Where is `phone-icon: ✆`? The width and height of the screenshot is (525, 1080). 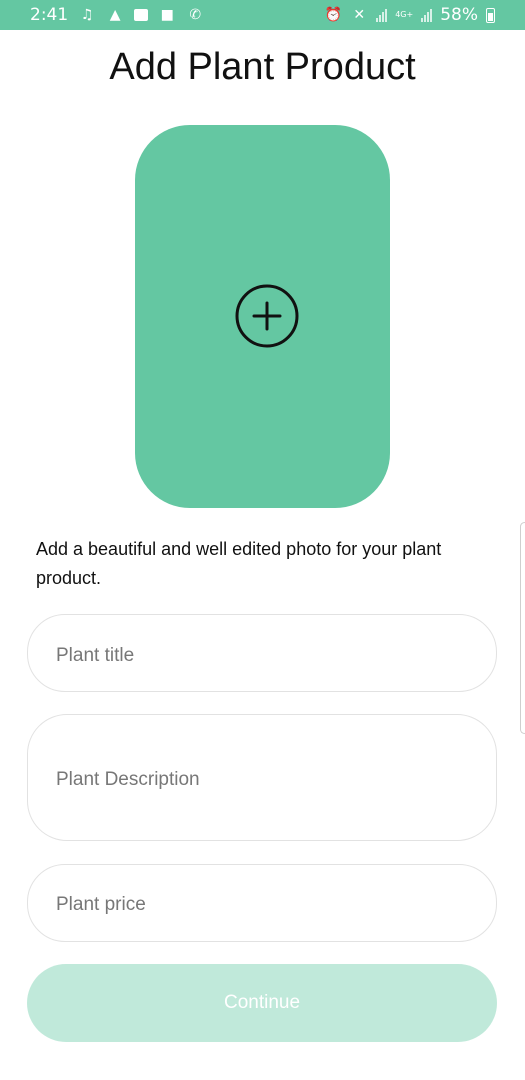 phone-icon: ✆ is located at coordinates (195, 15).